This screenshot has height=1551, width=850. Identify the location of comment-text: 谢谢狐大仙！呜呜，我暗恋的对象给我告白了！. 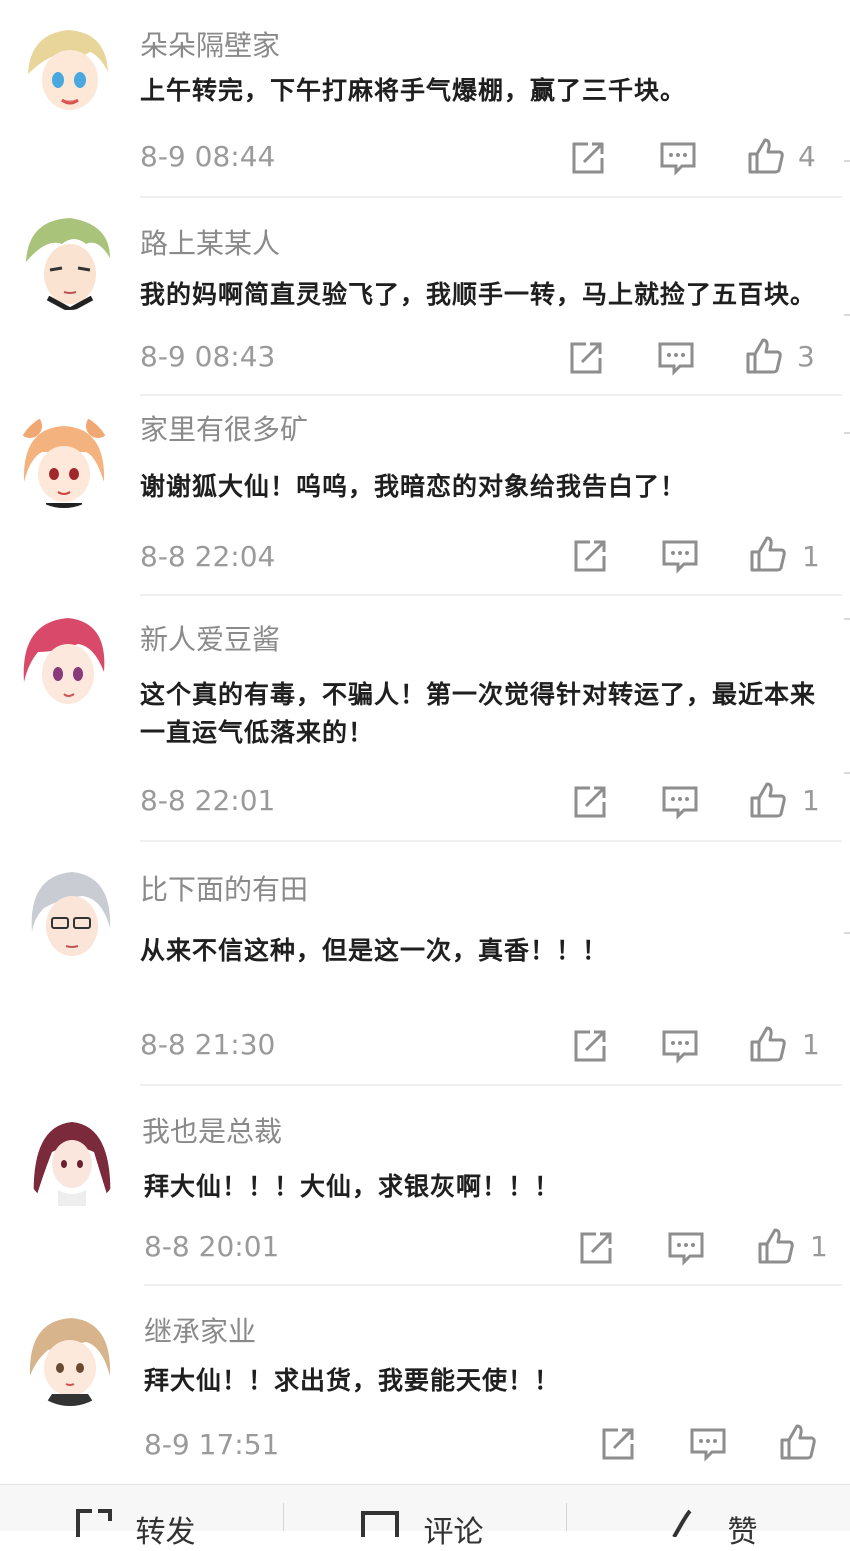
(413, 486).